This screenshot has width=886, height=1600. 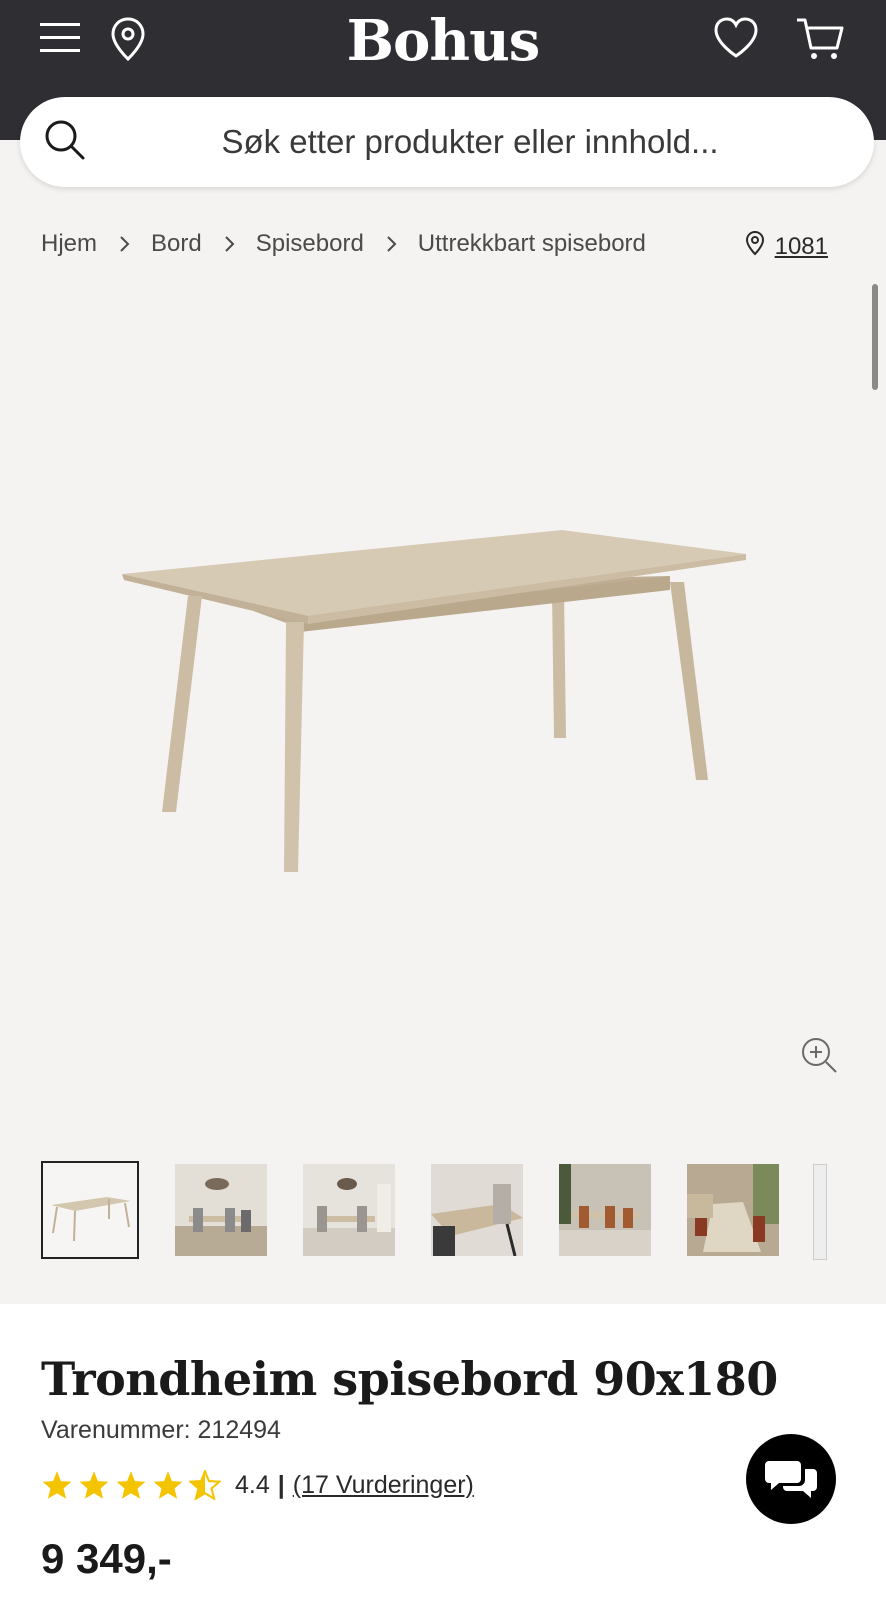 I want to click on half-star-icon, so click(x=205, y=1485).